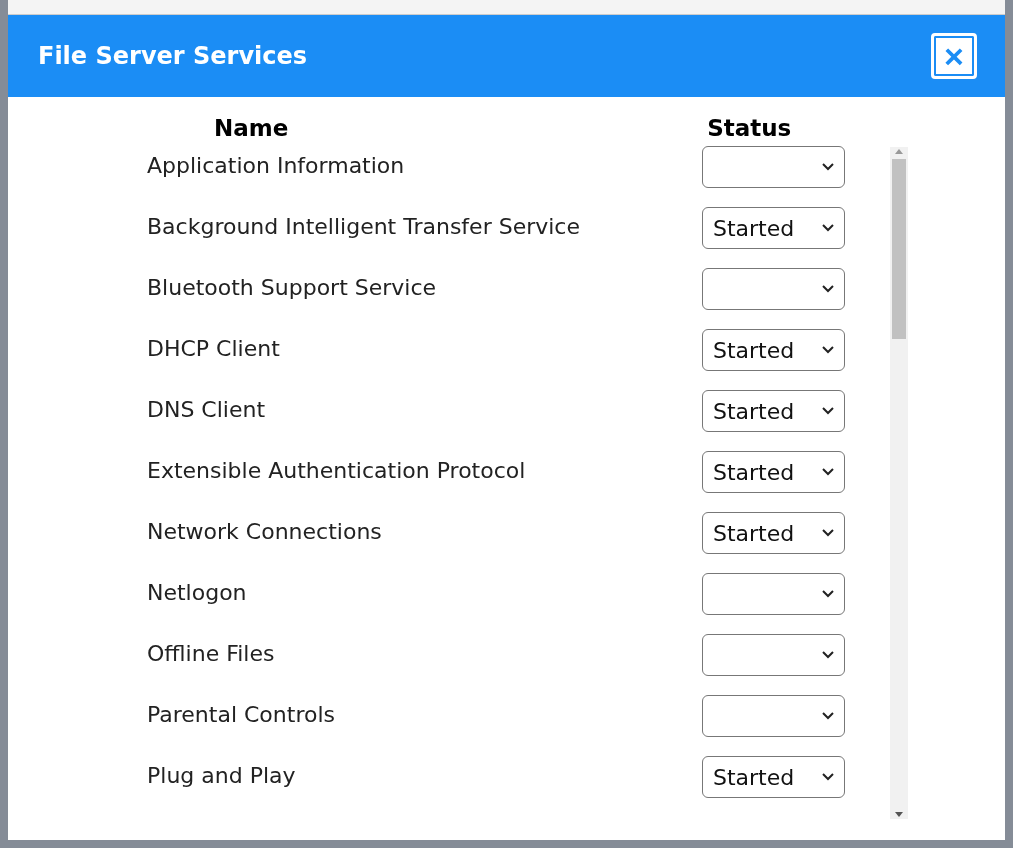 This screenshot has width=1013, height=848. I want to click on window-title: File Server Services, so click(173, 56).